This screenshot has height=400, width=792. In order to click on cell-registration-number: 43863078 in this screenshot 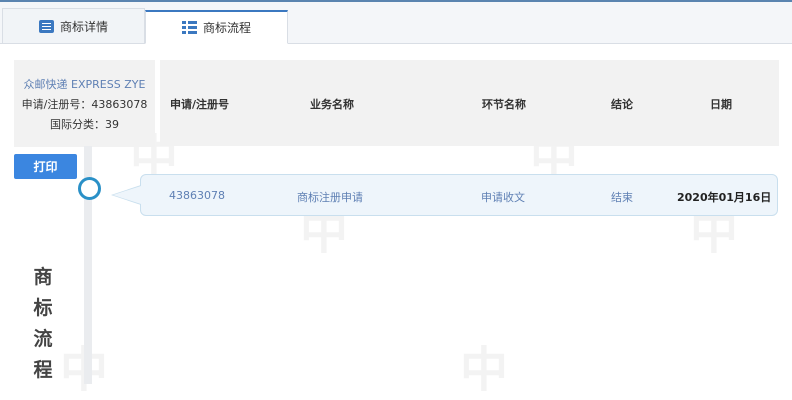, I will do `click(197, 195)`.